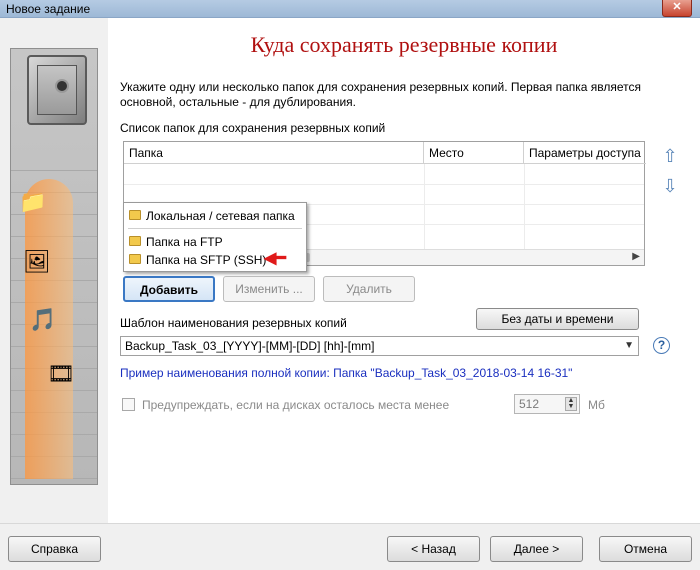 The height and width of the screenshot is (570, 700). What do you see at coordinates (661, 345) in the screenshot?
I see `help-icon: ?` at bounding box center [661, 345].